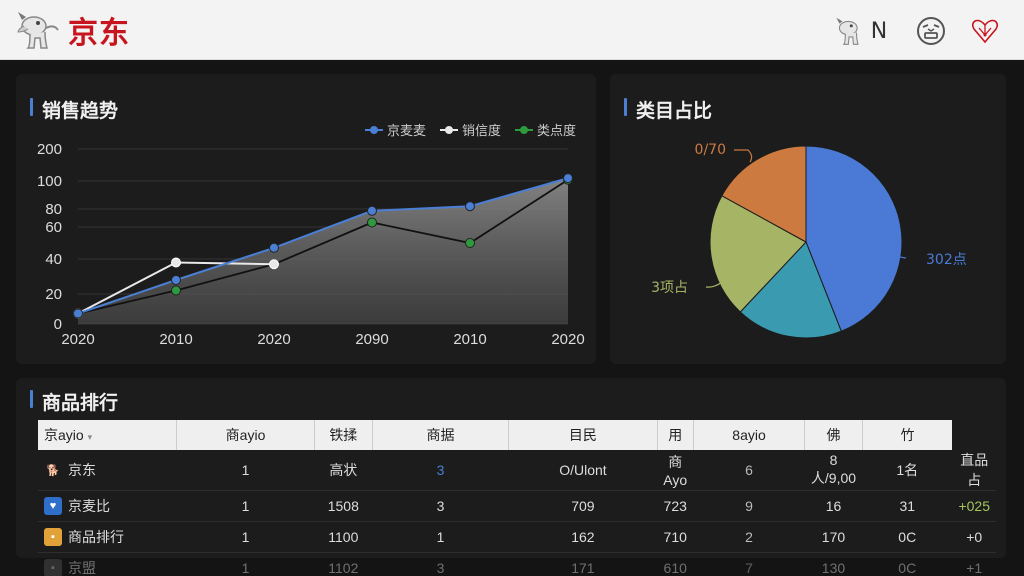 This screenshot has width=1024, height=576. I want to click on product-name: 京麦比, so click(89, 506).